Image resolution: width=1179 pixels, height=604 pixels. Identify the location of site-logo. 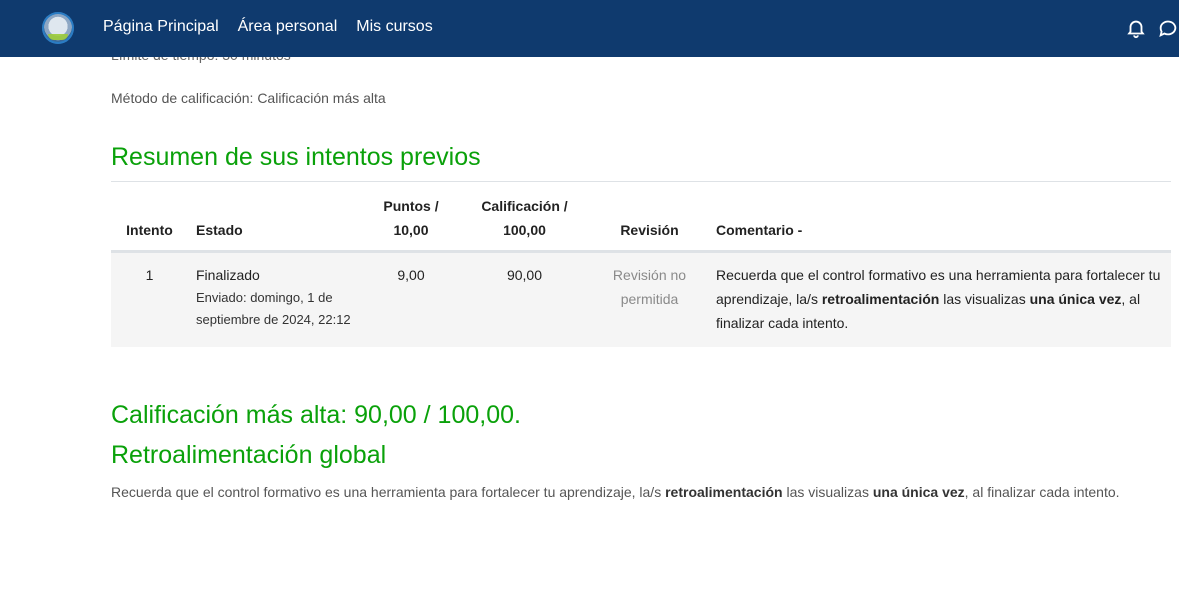
(58, 28).